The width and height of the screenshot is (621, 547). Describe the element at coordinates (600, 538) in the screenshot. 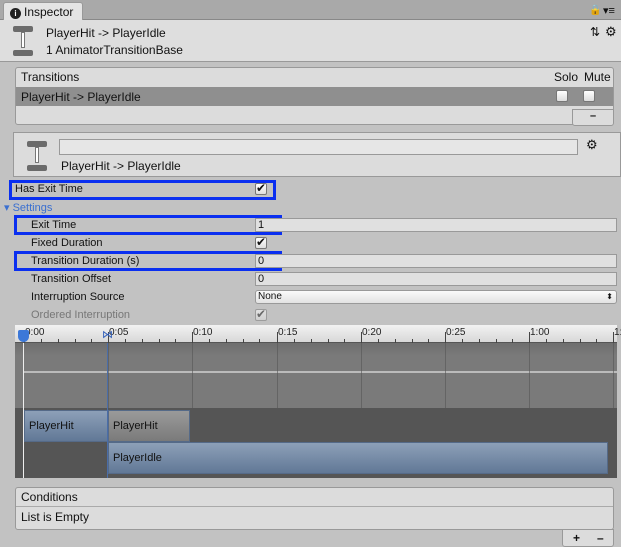

I see `remove-condition-button: –` at that location.